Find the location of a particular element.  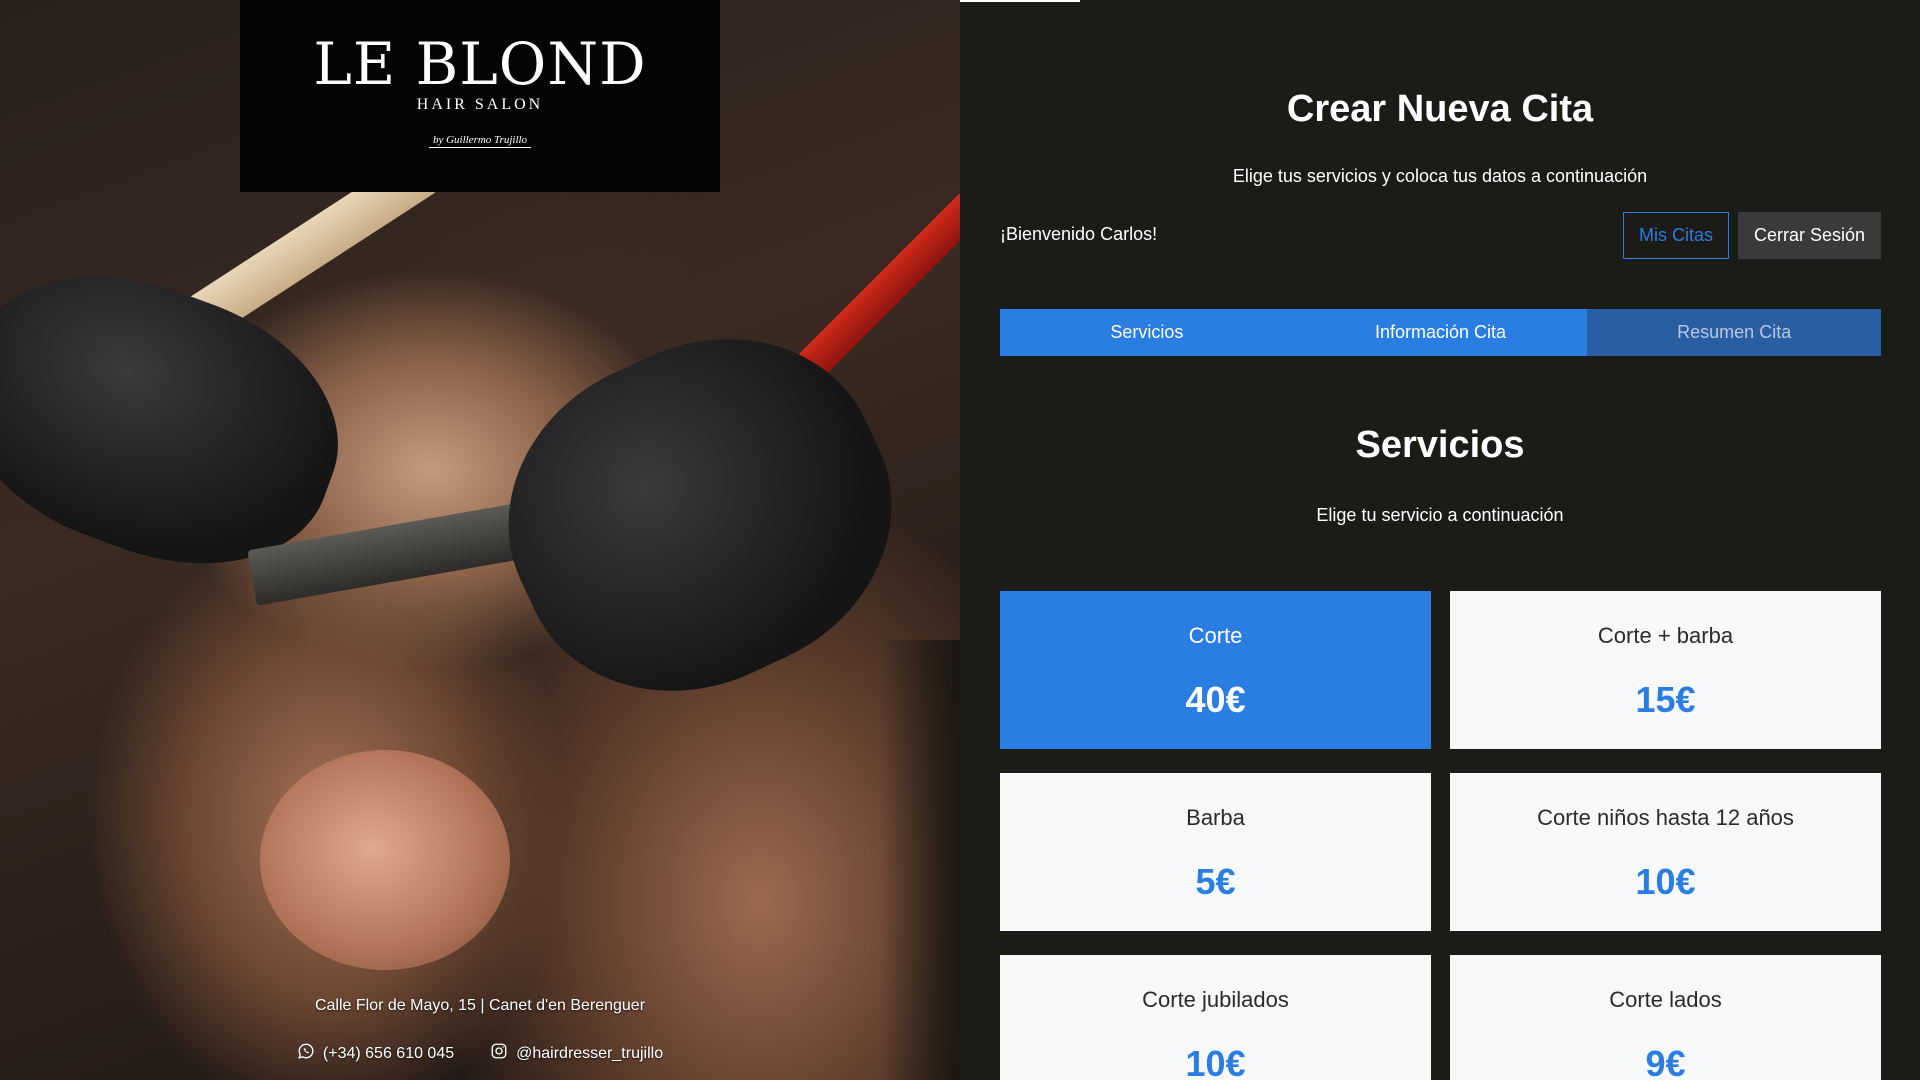

brand-name: LE BLOND is located at coordinates (480, 64).